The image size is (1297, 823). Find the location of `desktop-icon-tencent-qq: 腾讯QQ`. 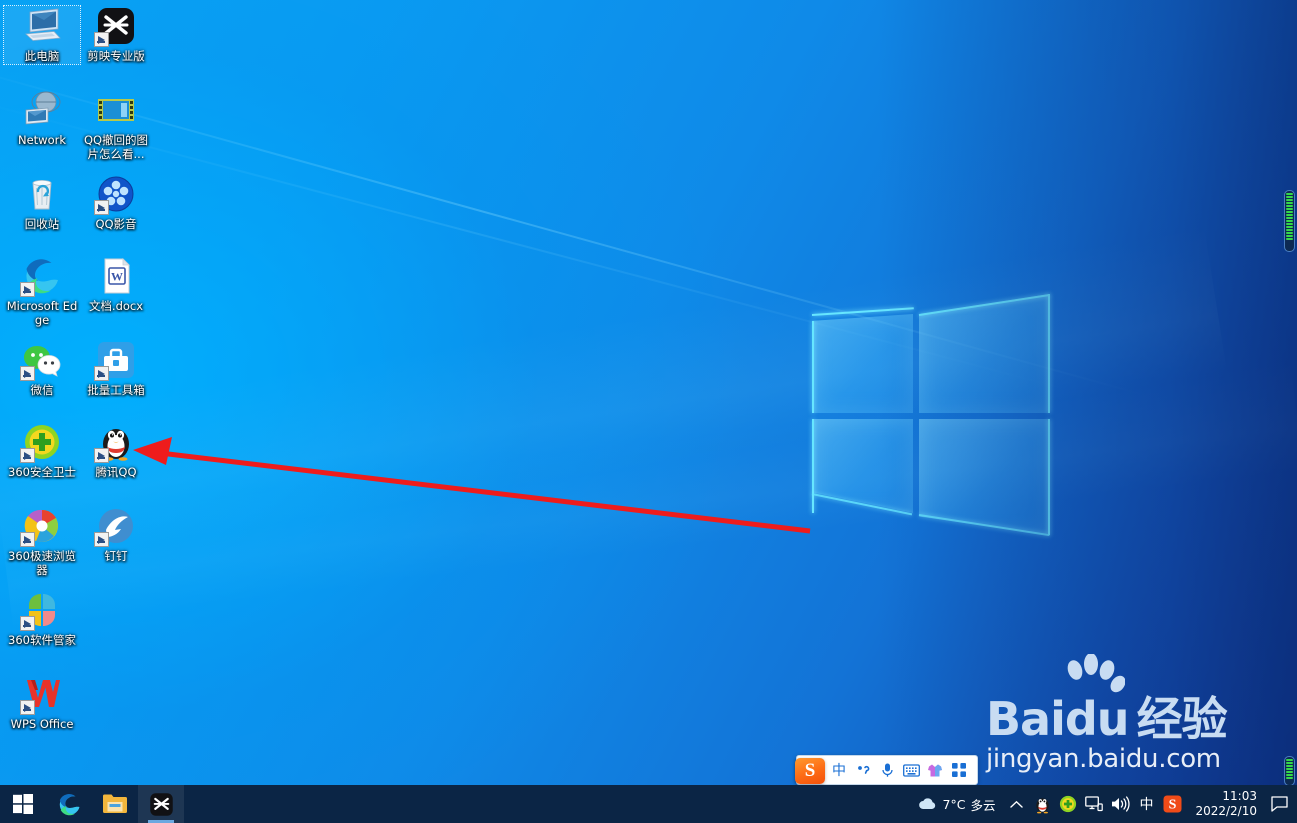

desktop-icon-tencent-qq: 腾讯QQ is located at coordinates (116, 451).